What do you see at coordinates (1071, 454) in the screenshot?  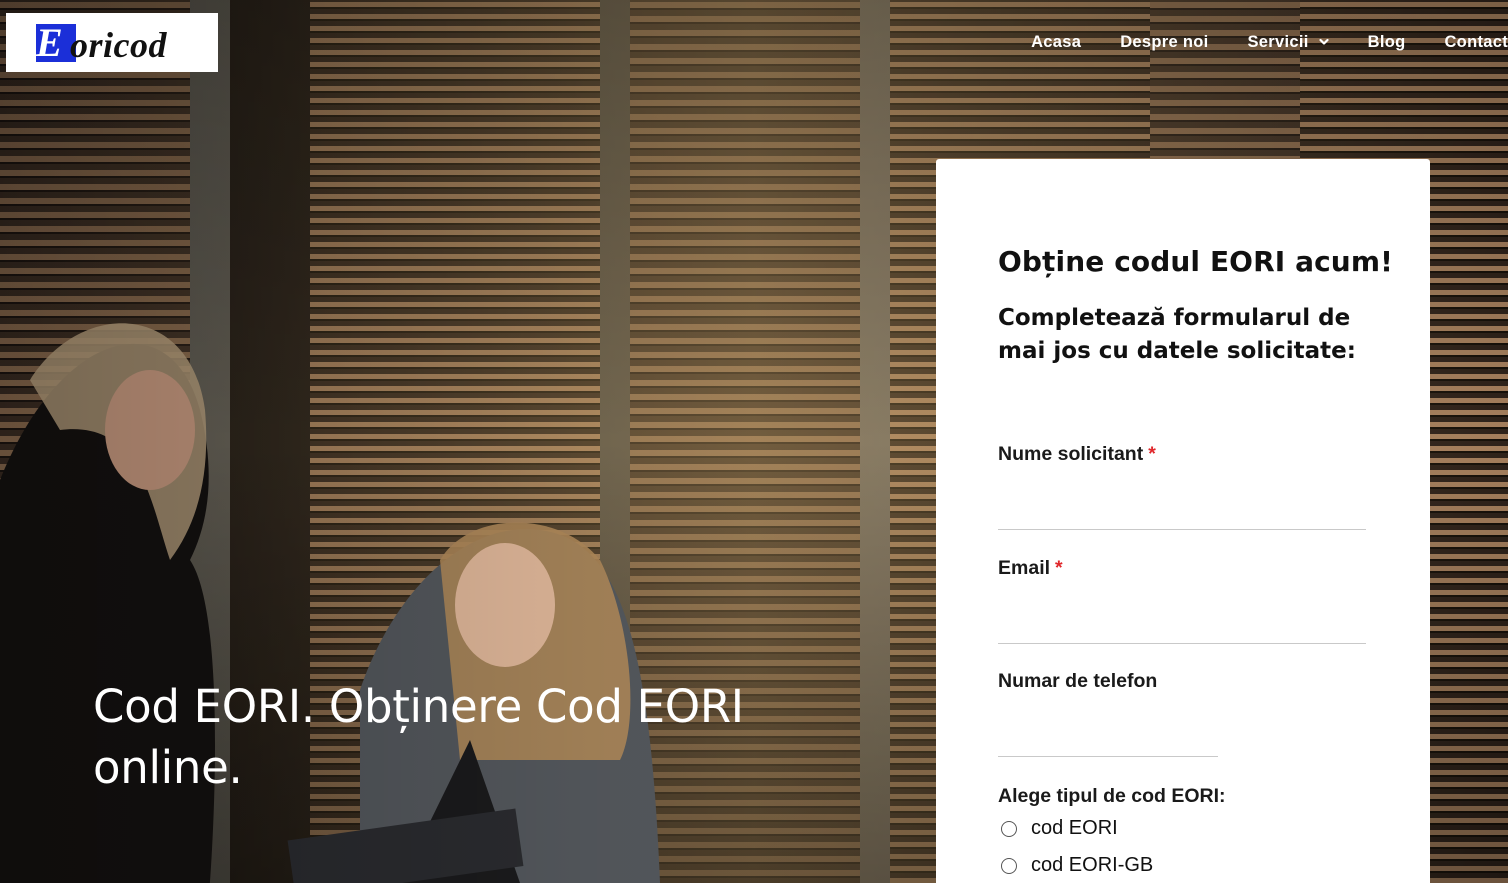 I see `name-label-text: Nume solicitant` at bounding box center [1071, 454].